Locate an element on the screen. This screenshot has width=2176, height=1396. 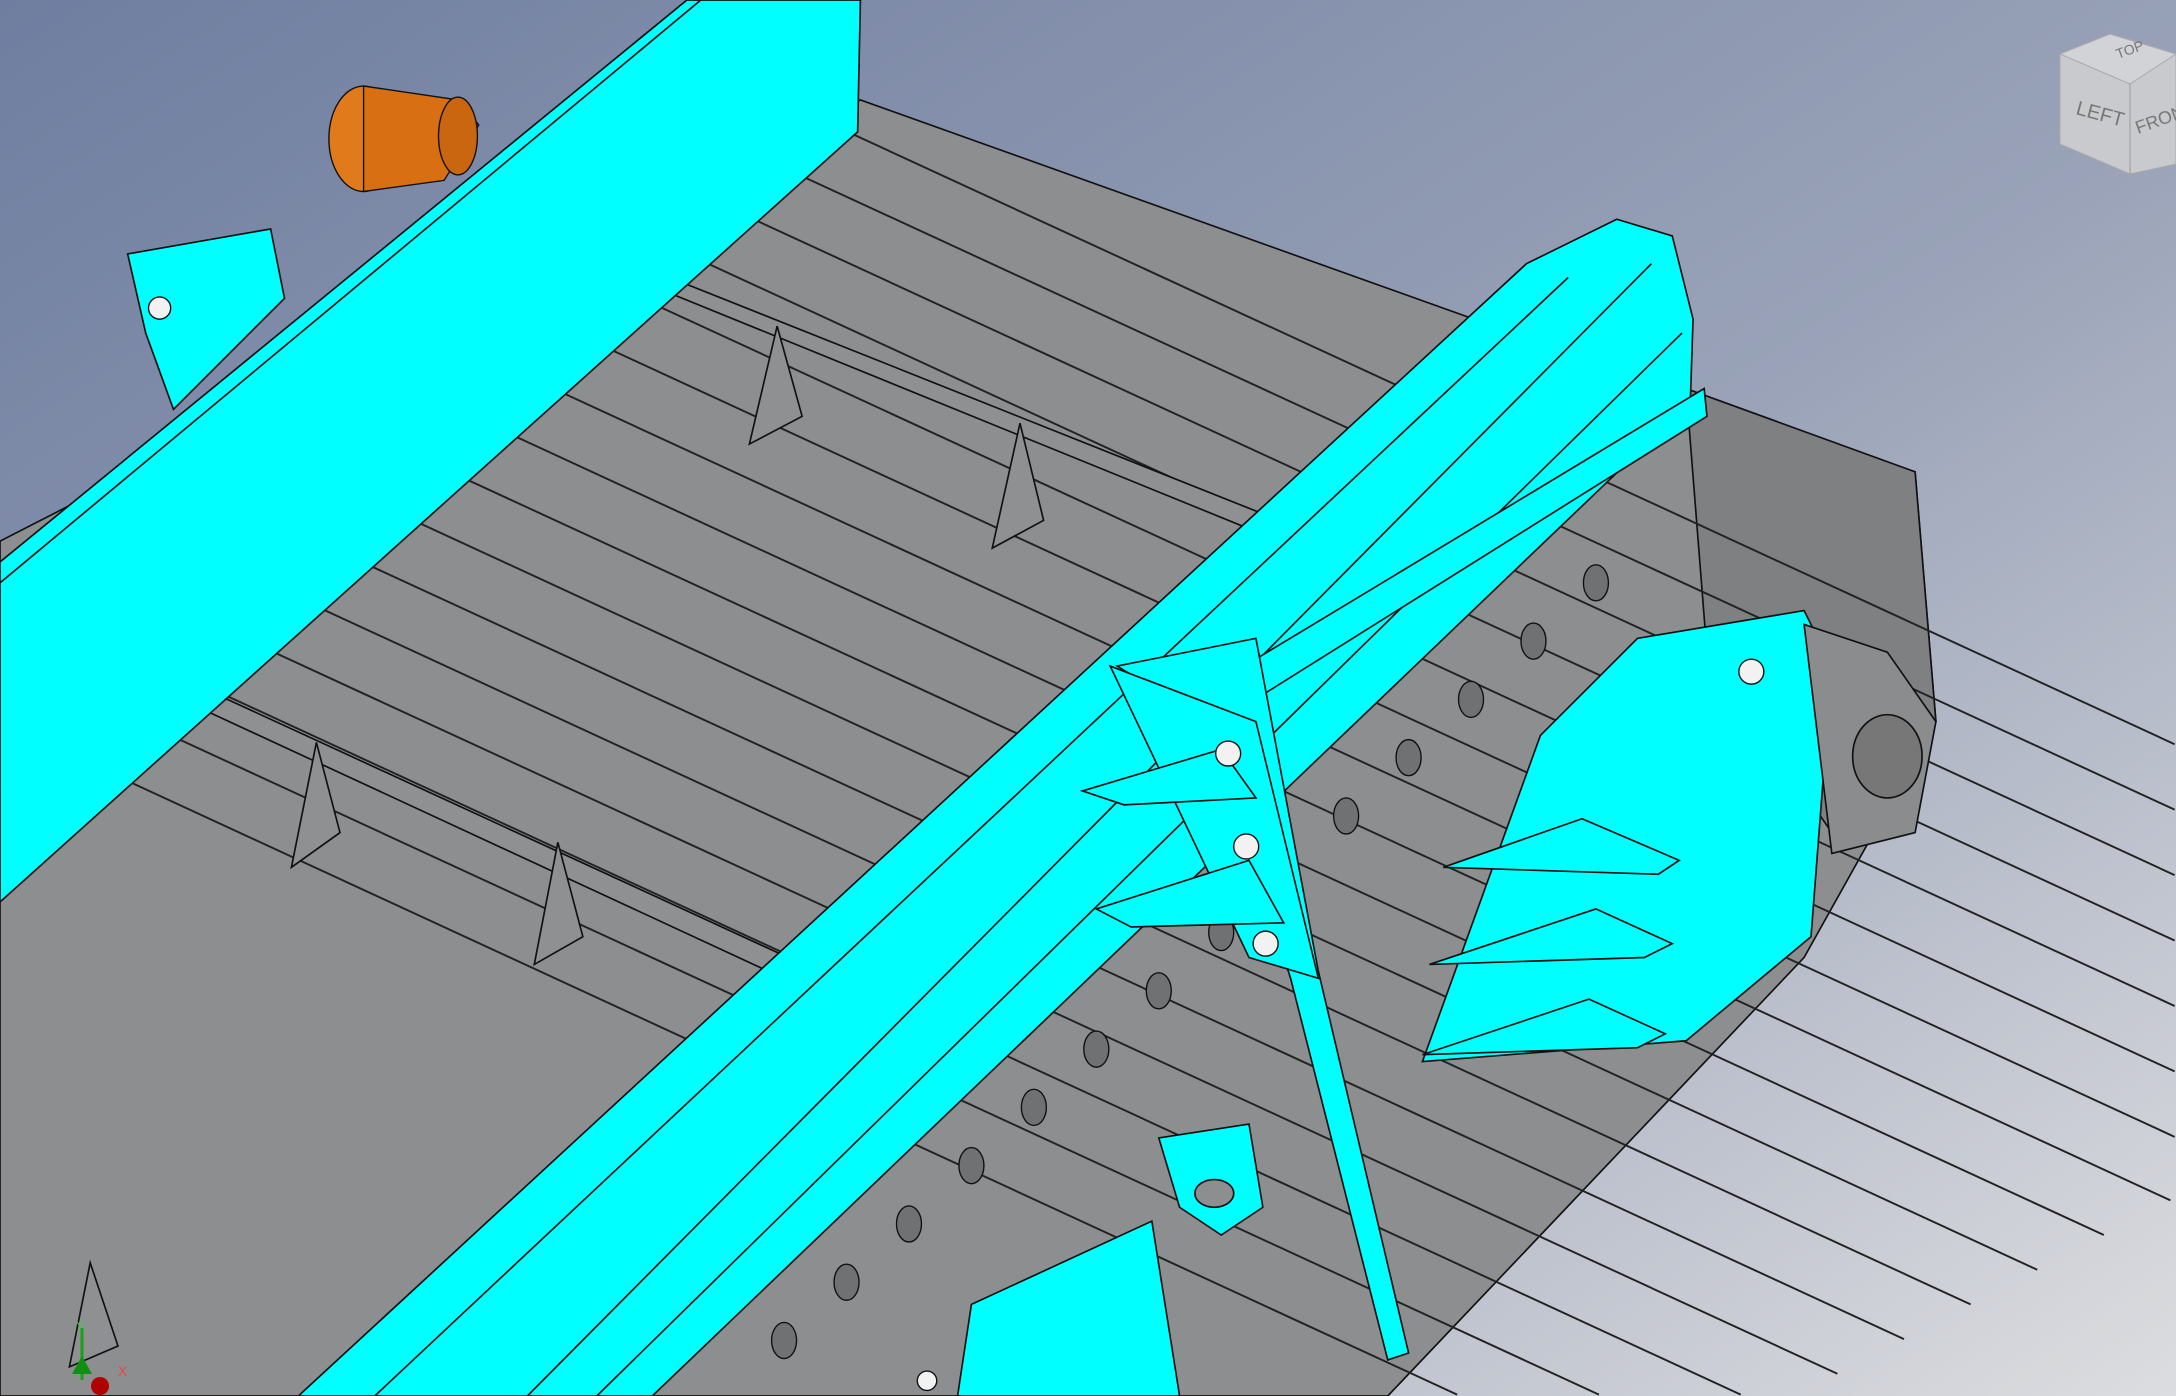
axis-triad: Y X is located at coordinates (100, 1357).